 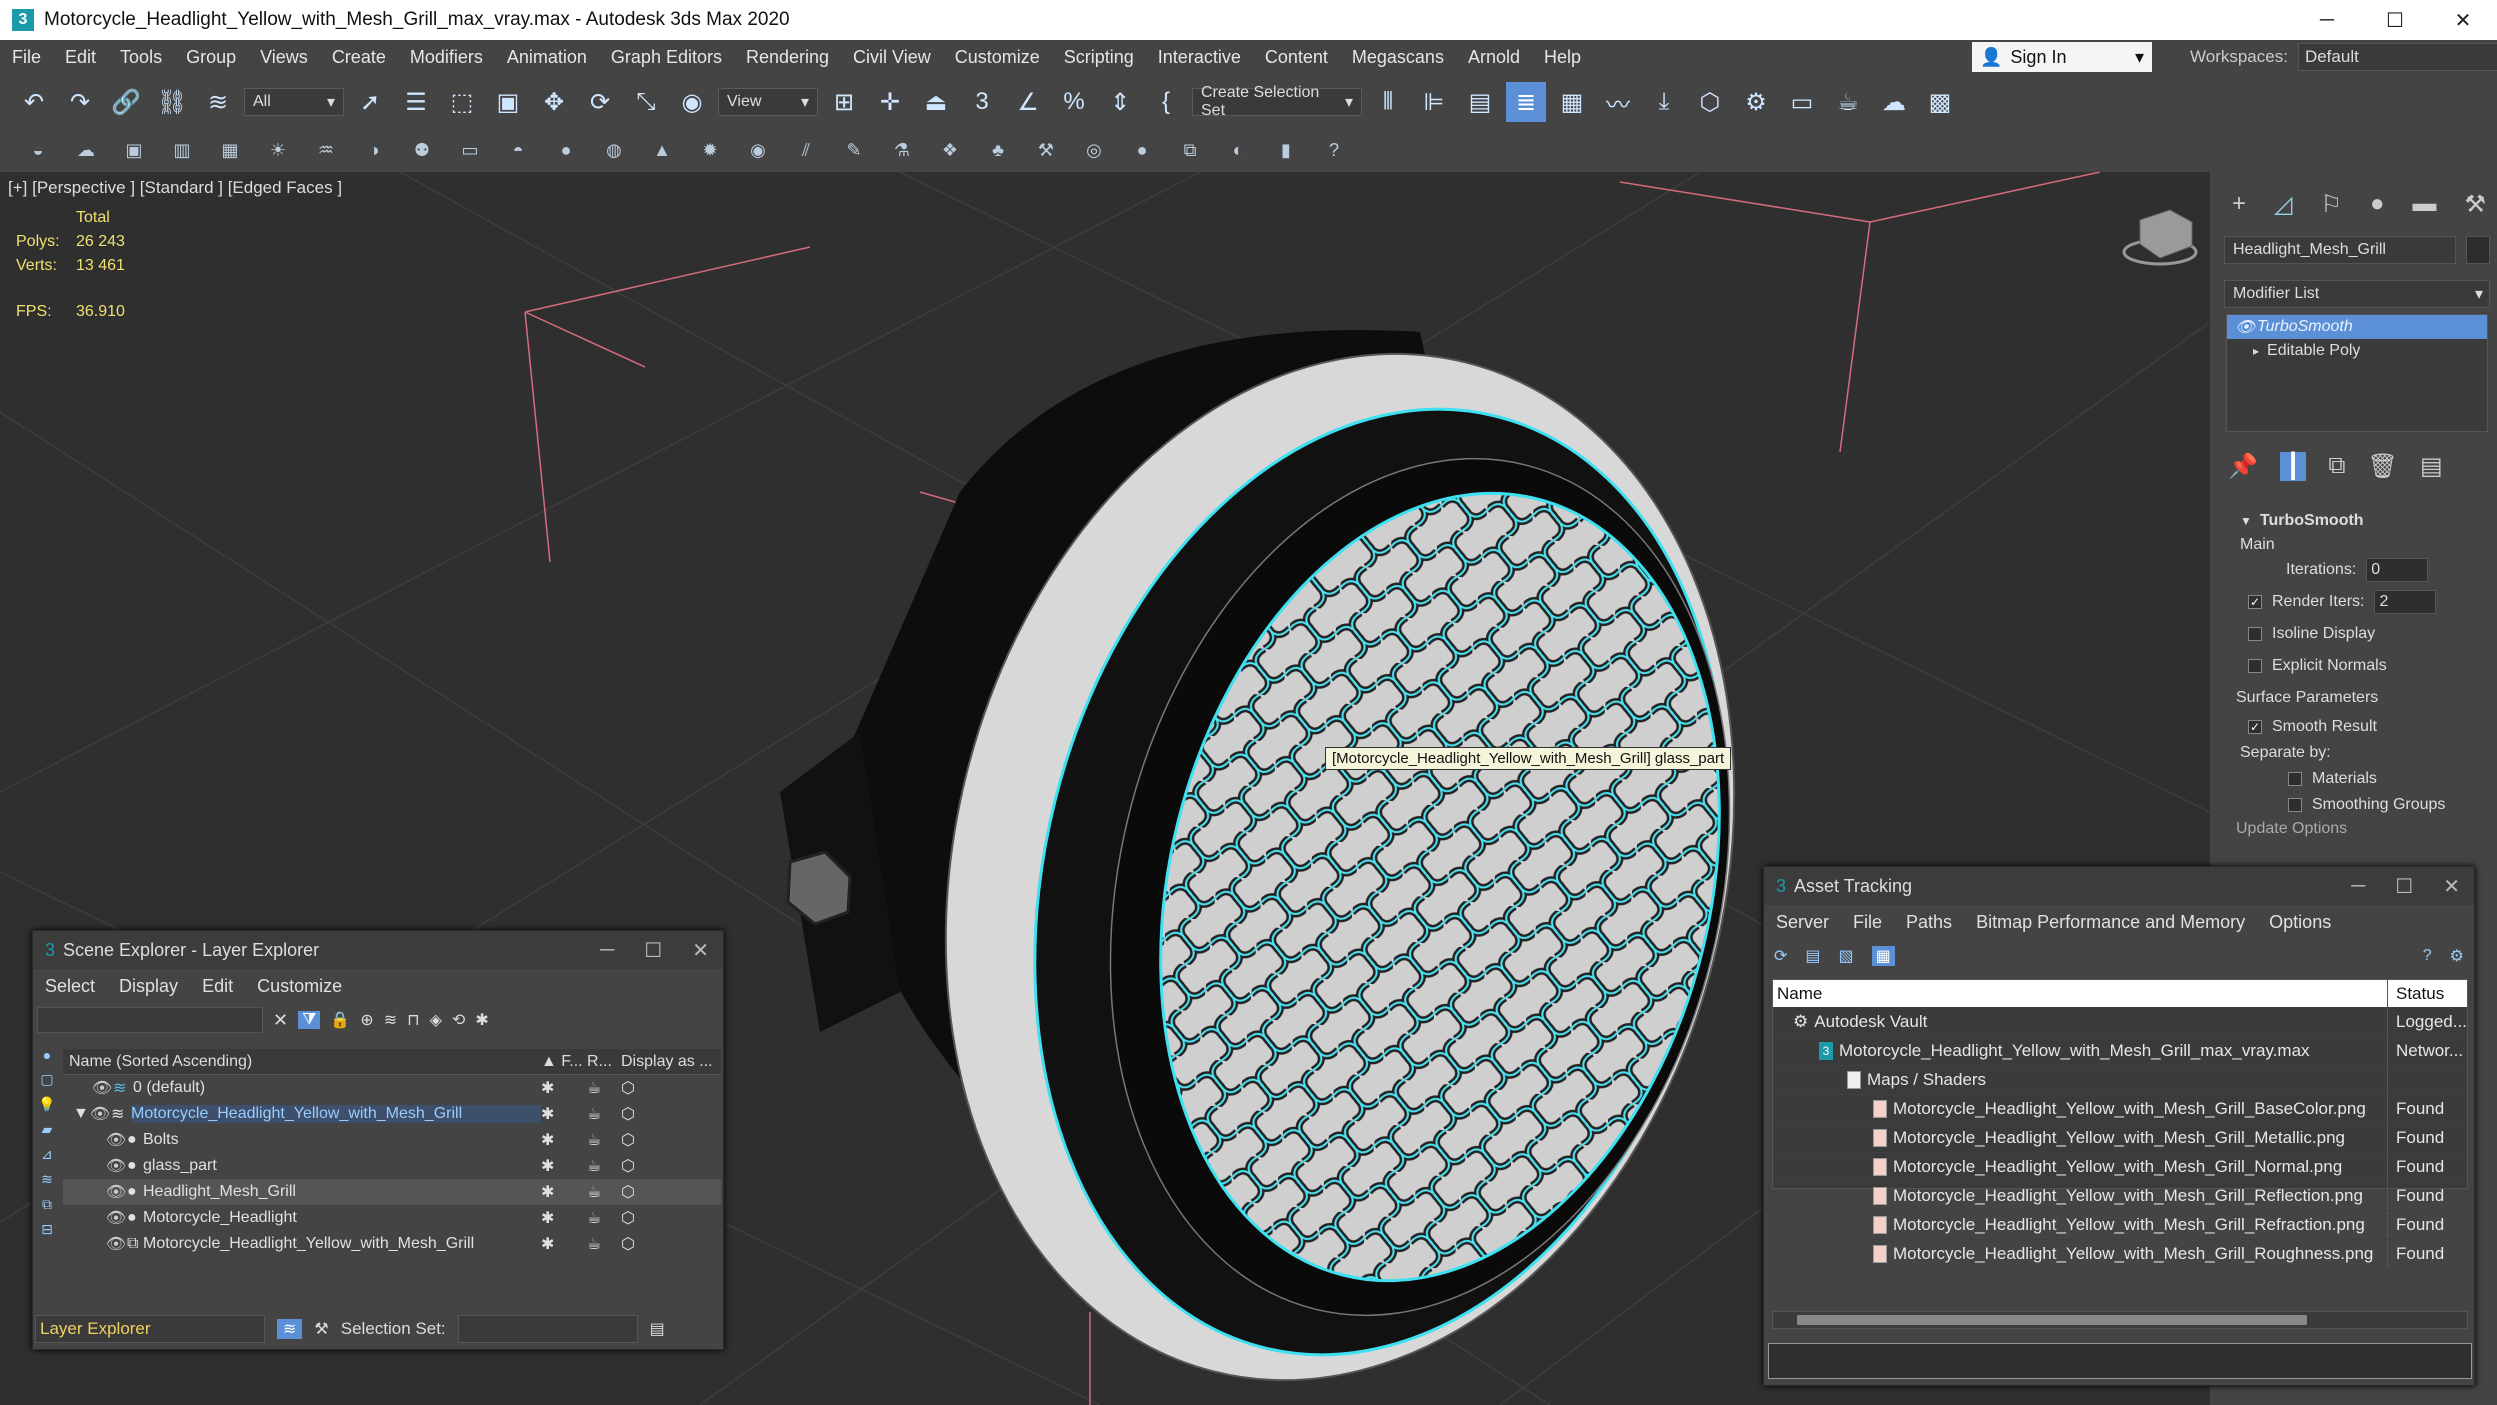 I want to click on menu-file: File, so click(x=26, y=57).